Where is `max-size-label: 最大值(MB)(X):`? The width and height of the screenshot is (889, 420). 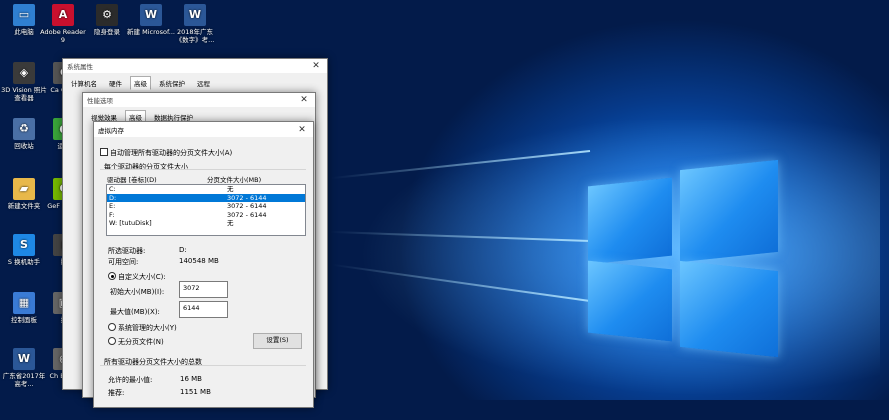
max-size-label: 最大值(MB)(X): is located at coordinates (135, 312).